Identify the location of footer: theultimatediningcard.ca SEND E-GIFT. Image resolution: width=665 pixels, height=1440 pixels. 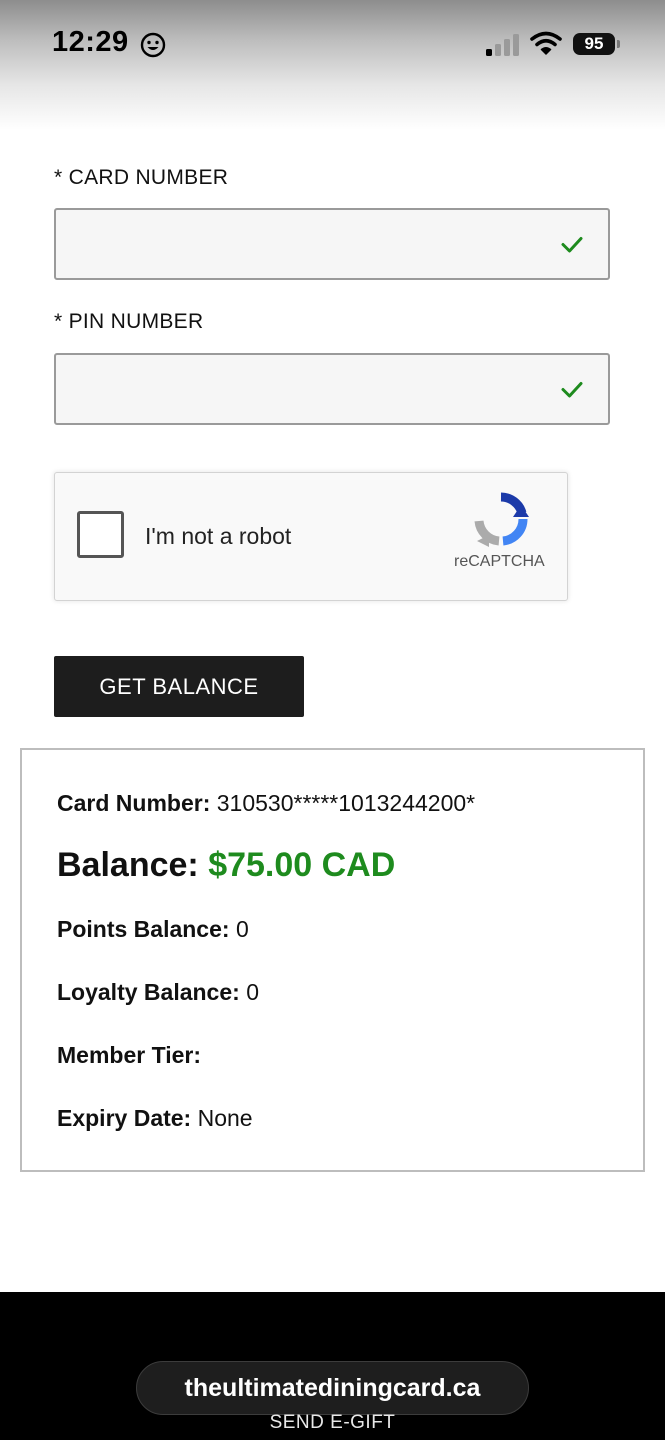
(332, 1366).